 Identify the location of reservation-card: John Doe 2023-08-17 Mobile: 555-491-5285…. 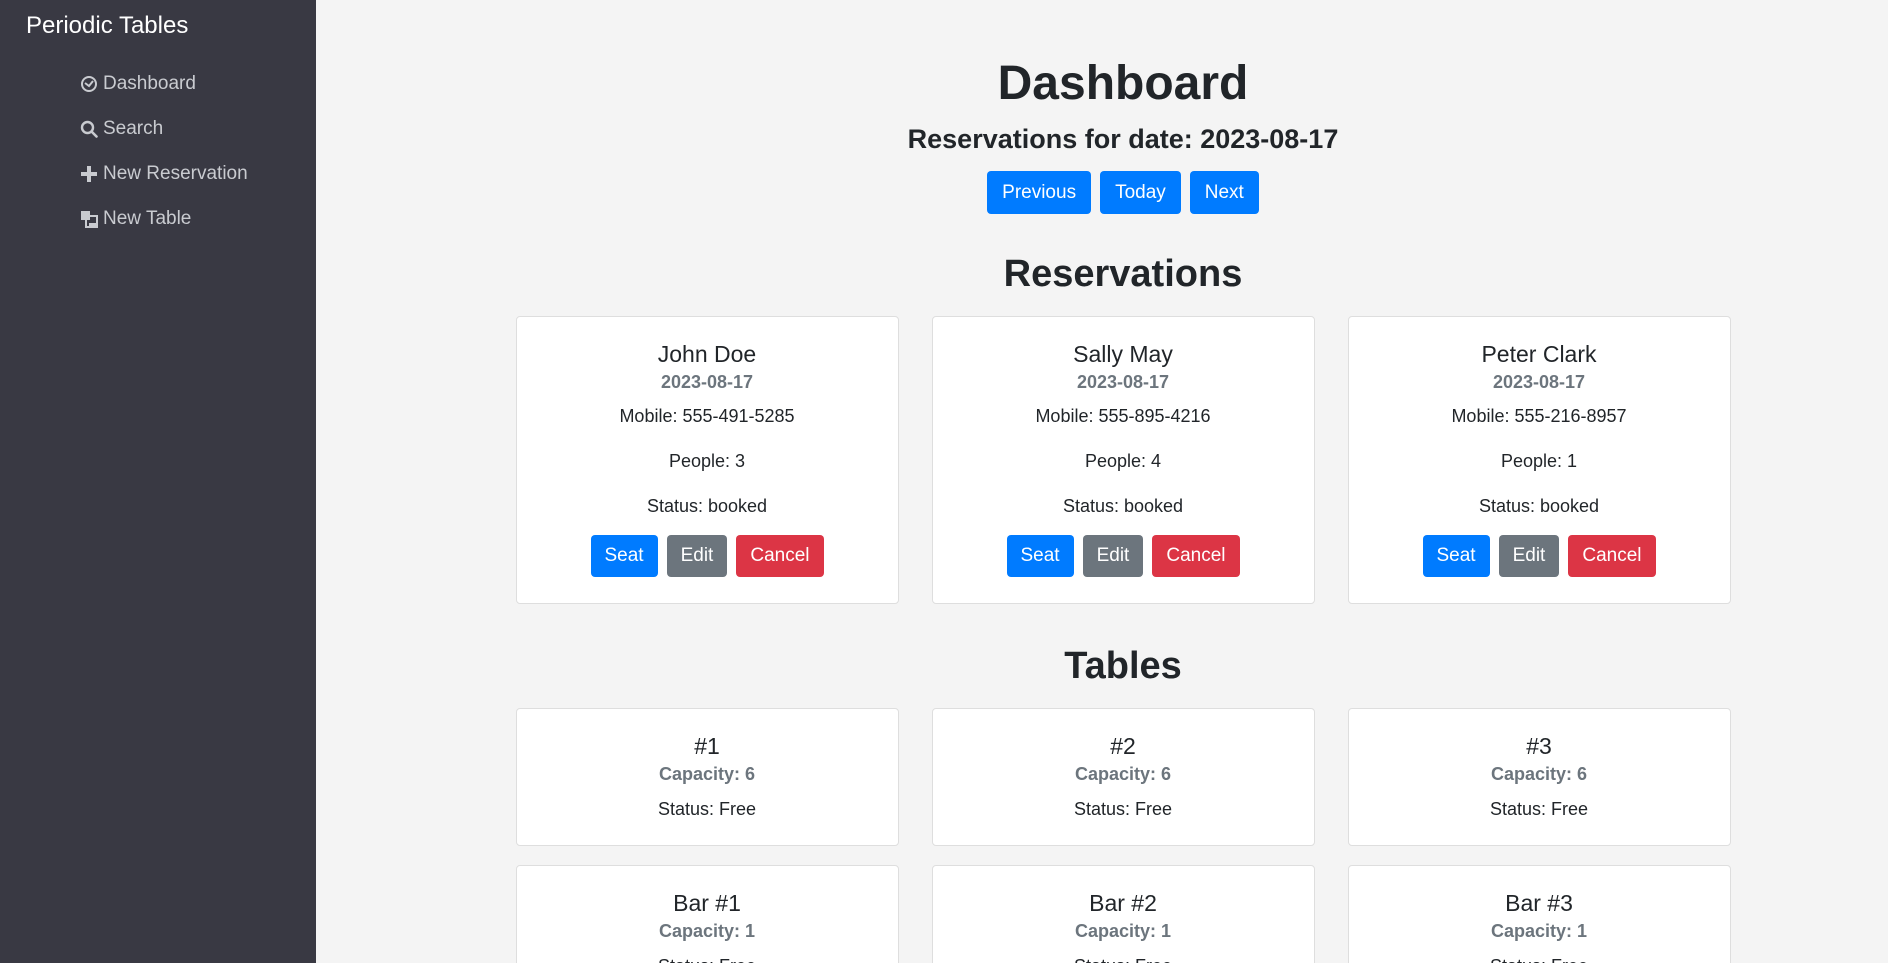
(707, 460).